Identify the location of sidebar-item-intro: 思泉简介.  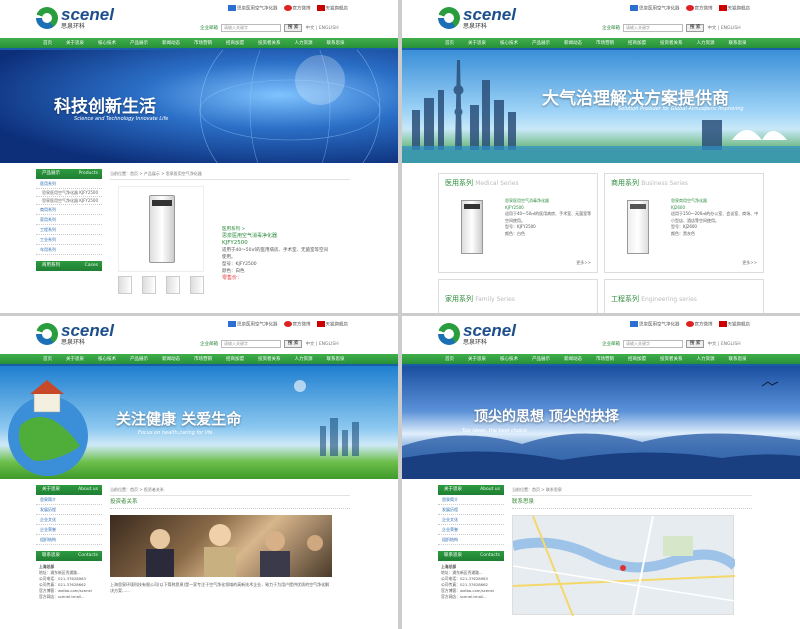
(69, 500).